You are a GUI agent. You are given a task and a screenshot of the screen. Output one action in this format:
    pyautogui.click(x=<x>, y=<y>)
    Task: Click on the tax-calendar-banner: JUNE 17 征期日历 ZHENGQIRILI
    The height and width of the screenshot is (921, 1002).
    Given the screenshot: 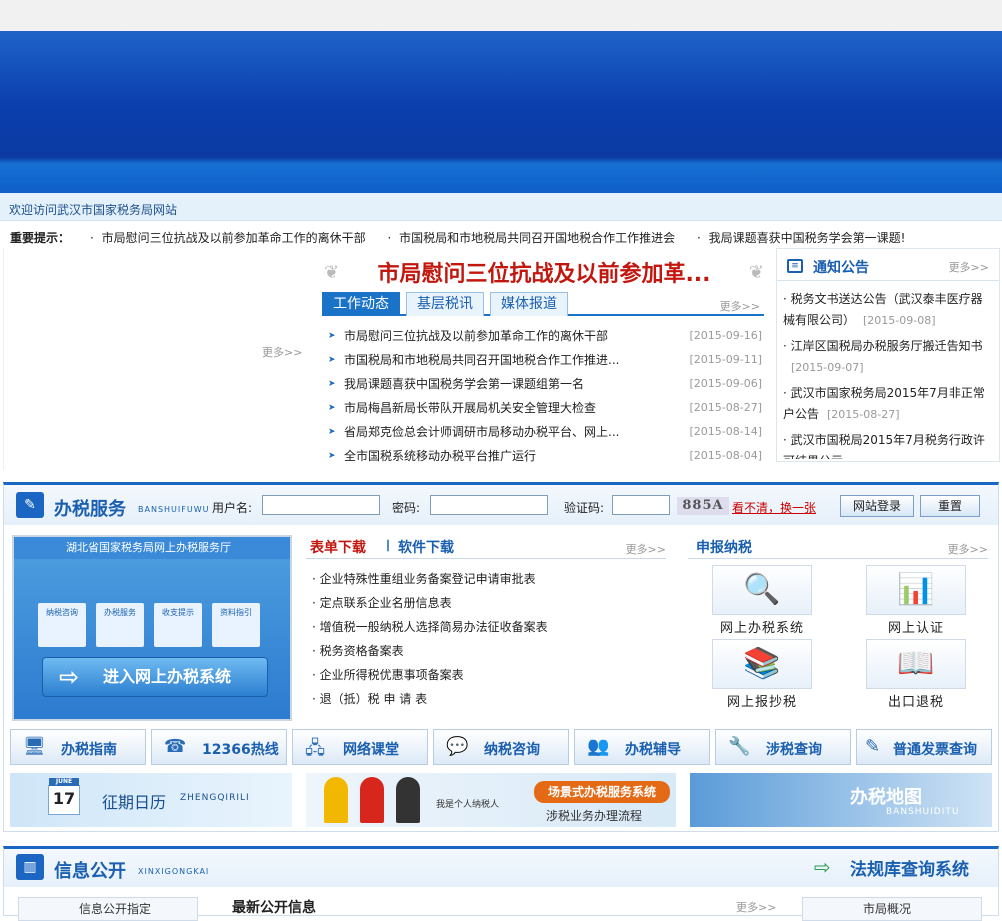 What is the action you would take?
    pyautogui.click(x=151, y=800)
    